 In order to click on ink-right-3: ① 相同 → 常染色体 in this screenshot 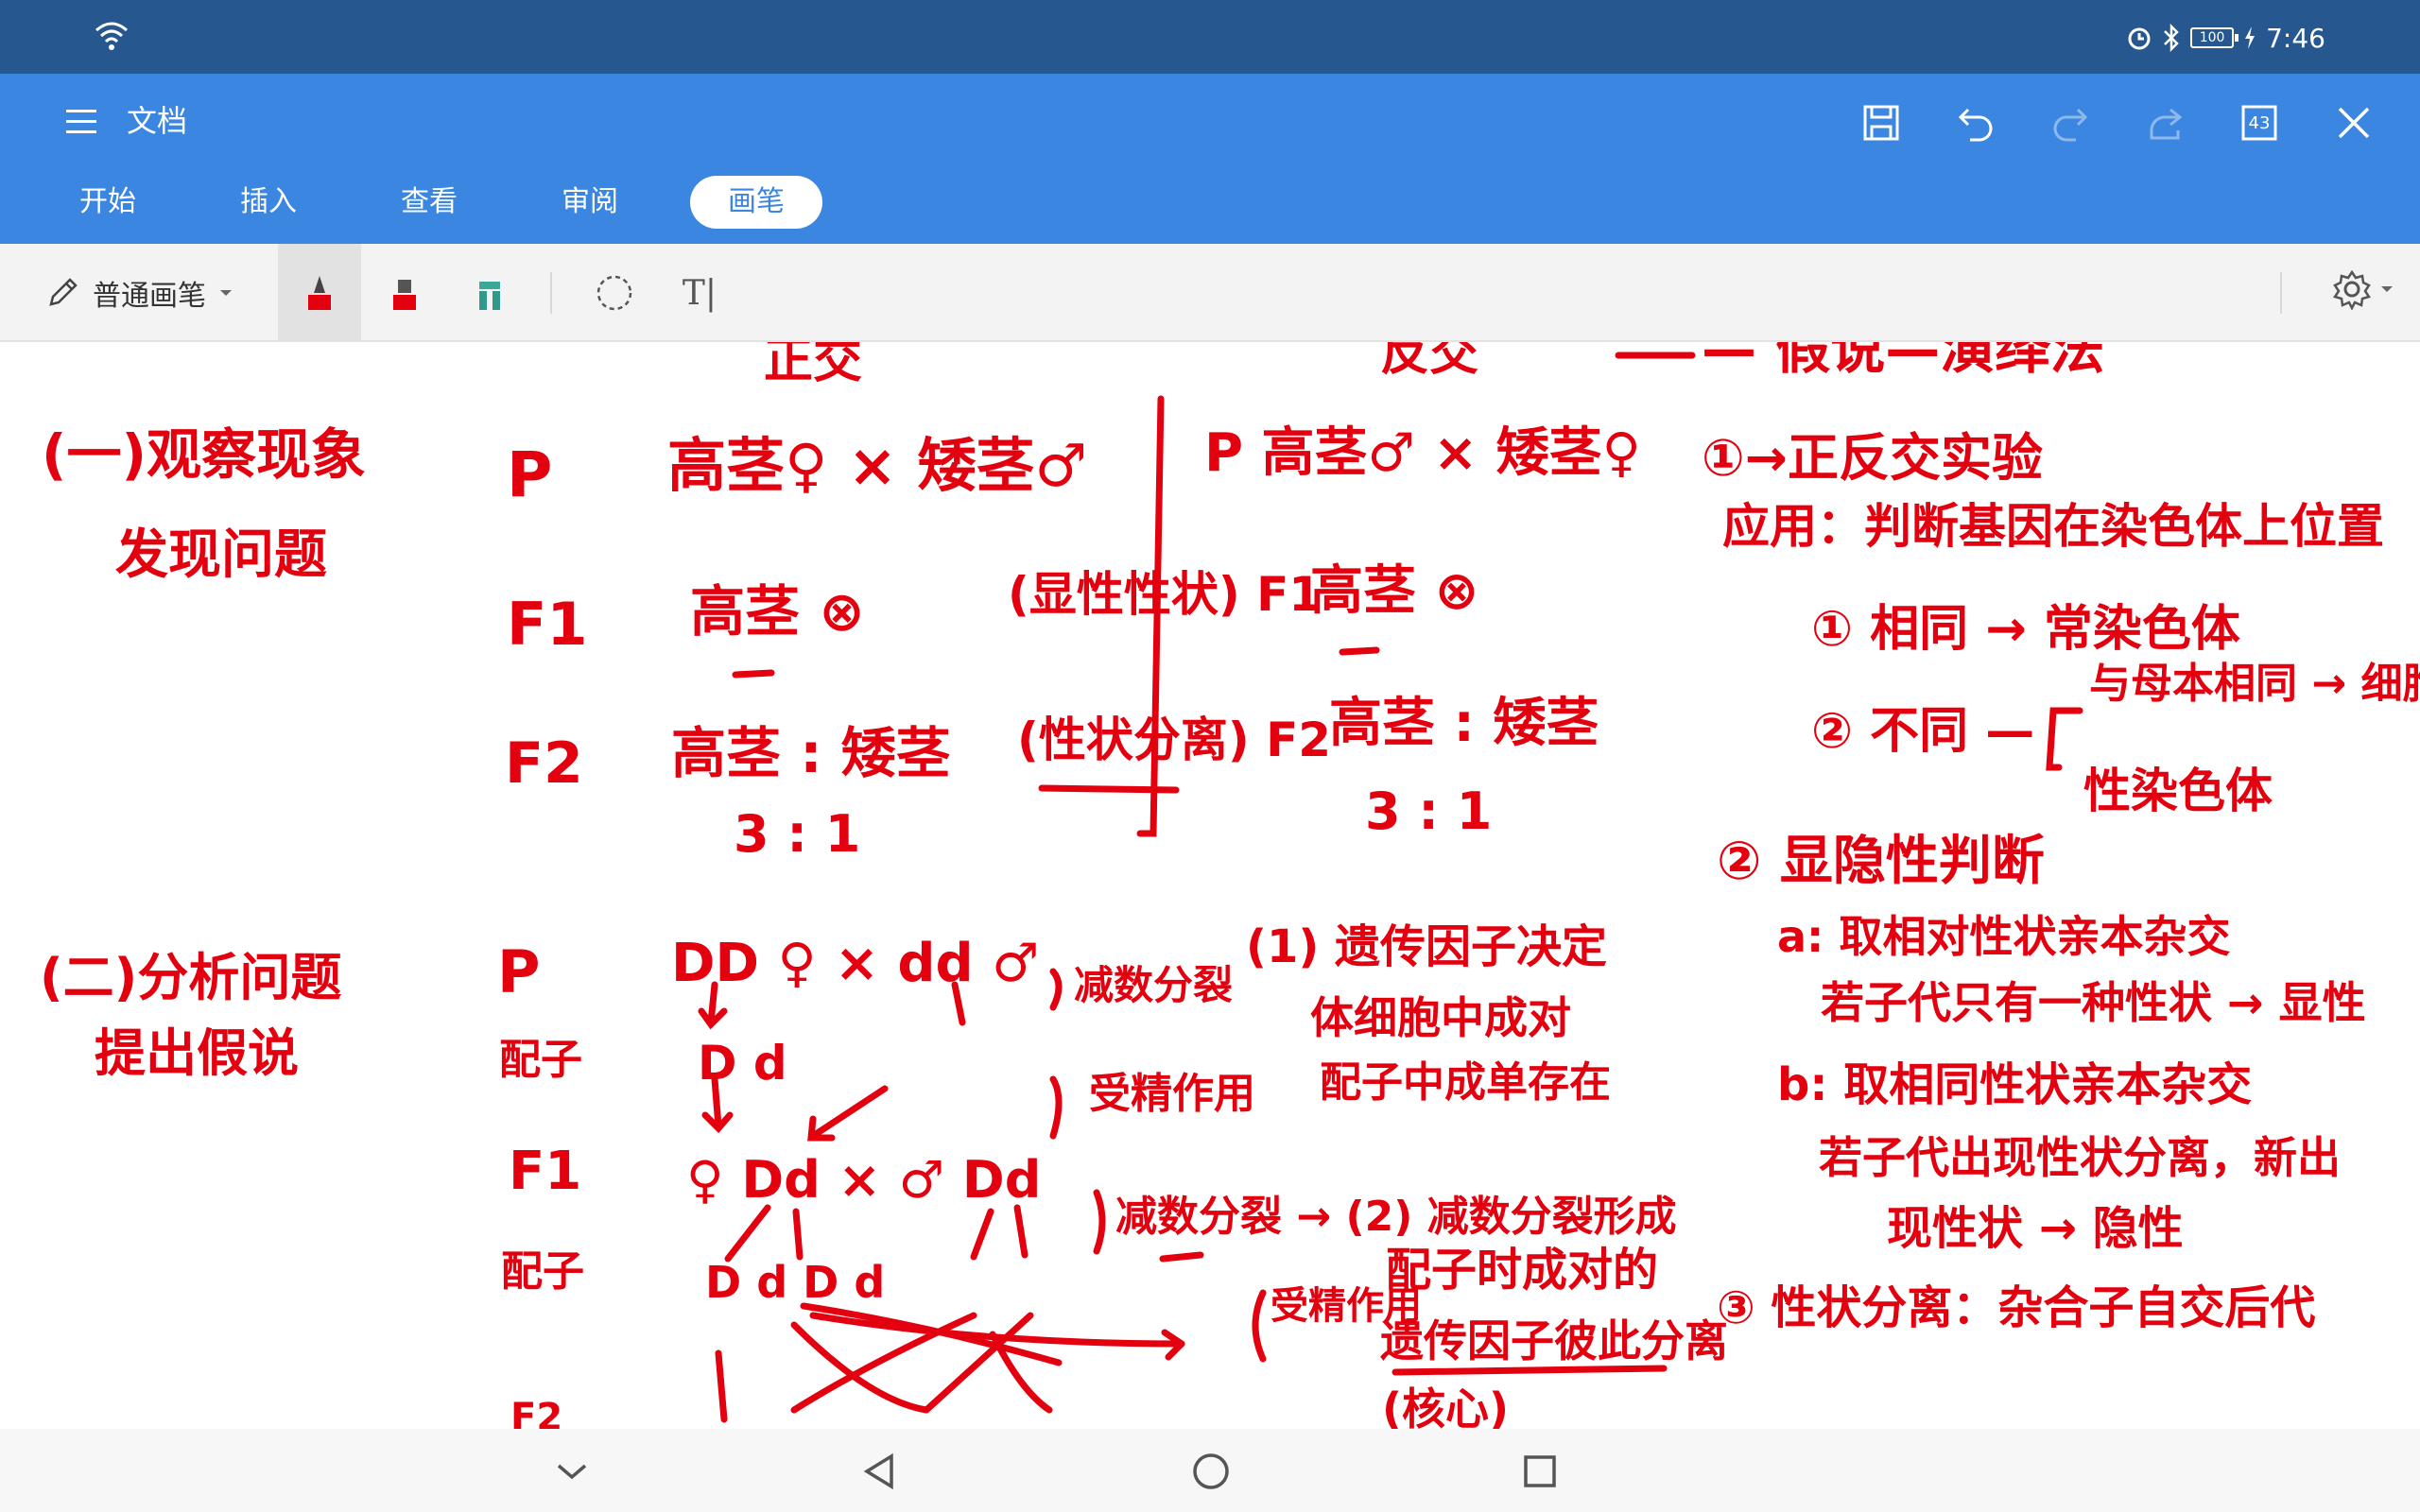, I will do `click(2026, 629)`.